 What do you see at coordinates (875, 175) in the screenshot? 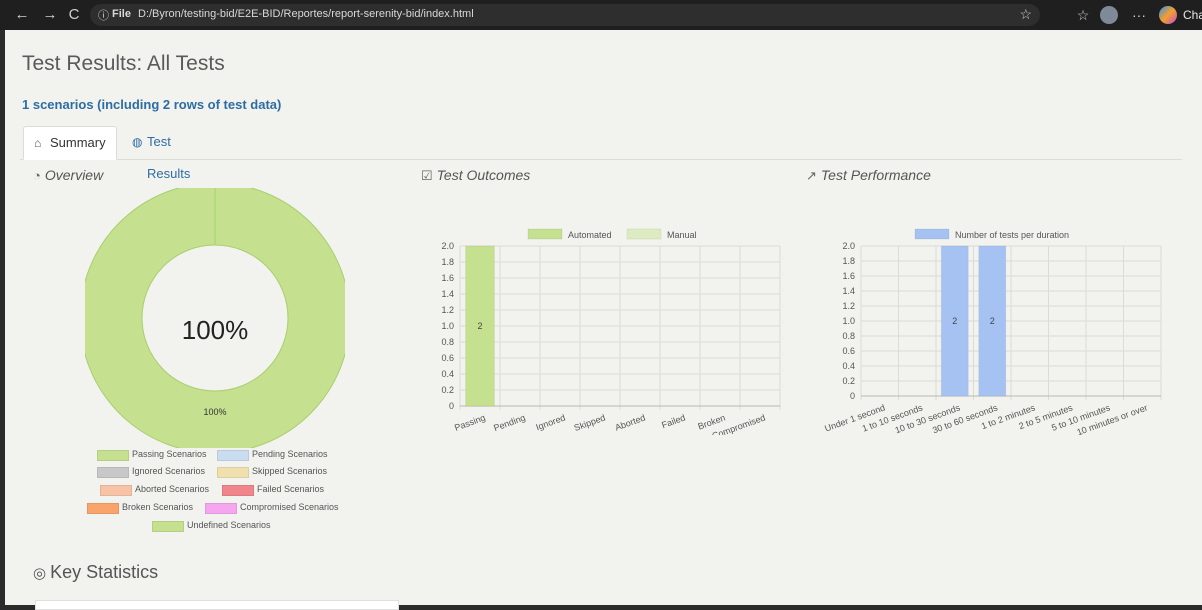
I see `performance-heading-text: Test Performance` at bounding box center [875, 175].